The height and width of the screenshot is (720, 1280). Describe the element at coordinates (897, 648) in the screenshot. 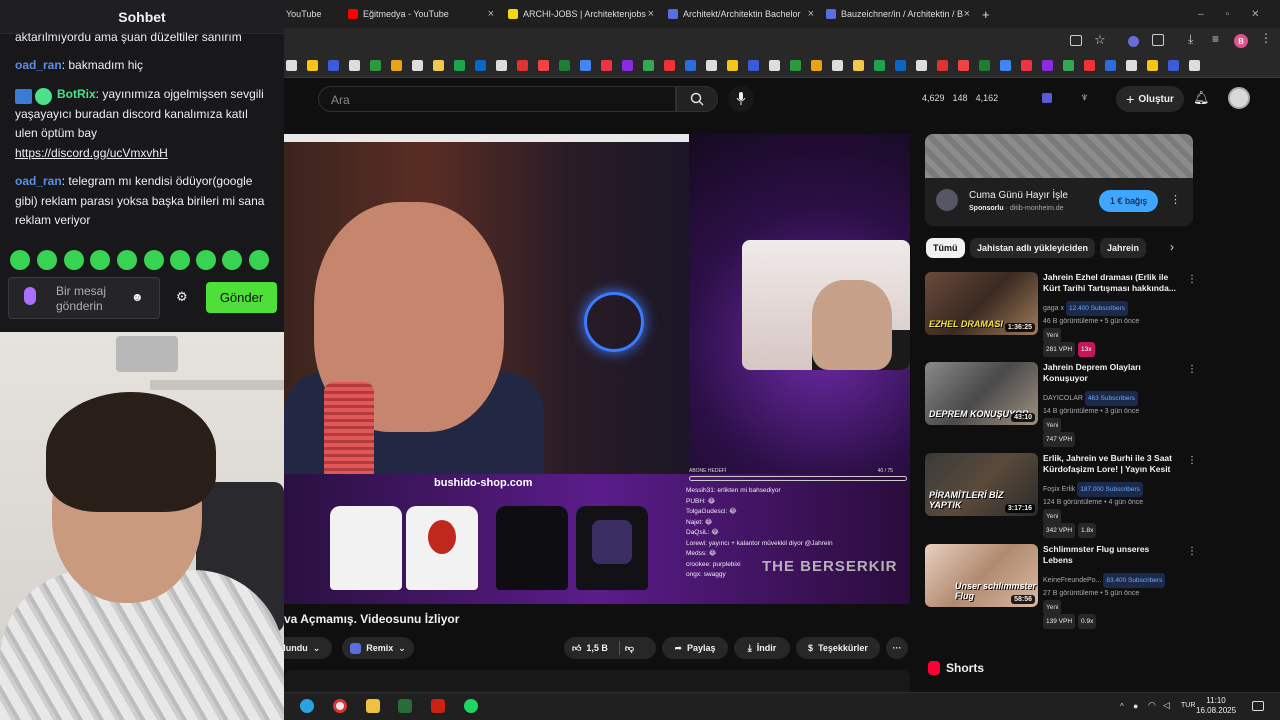

I see `more-actions-button: ···` at that location.